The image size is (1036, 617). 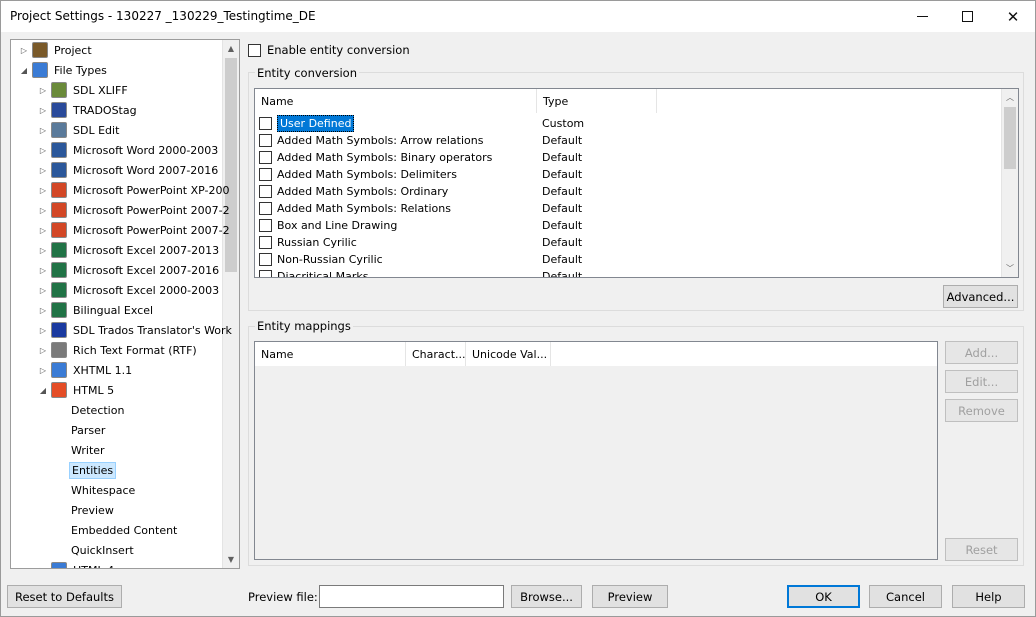 What do you see at coordinates (88, 110) in the screenshot?
I see `tree-item: ▷ TRADOStag` at bounding box center [88, 110].